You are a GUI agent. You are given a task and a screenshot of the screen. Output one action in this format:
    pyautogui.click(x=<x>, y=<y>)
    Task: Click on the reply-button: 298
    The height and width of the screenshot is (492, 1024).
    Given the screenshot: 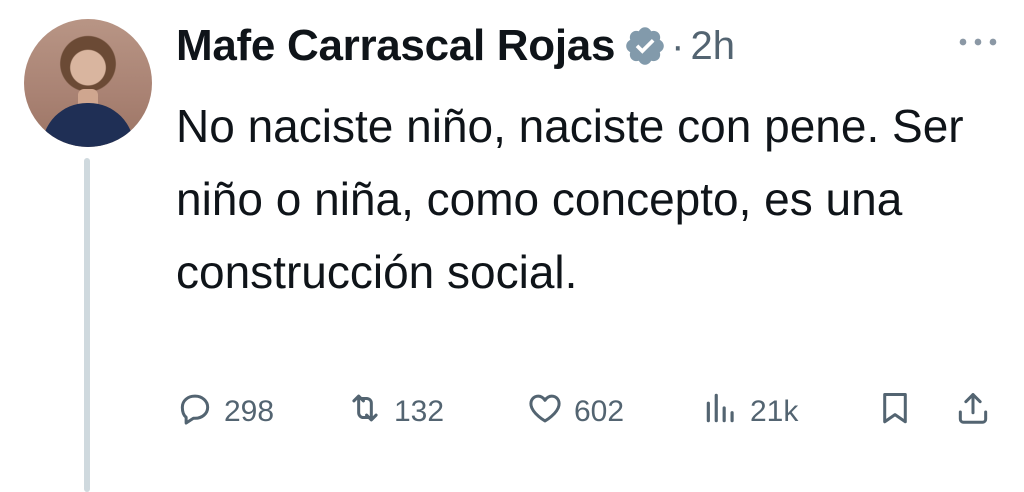 What is the action you would take?
    pyautogui.click(x=225, y=412)
    